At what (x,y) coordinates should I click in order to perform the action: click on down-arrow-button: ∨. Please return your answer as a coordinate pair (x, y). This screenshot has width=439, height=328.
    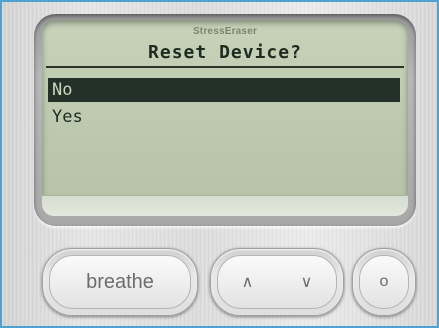
    Looking at the image, I should click on (307, 282).